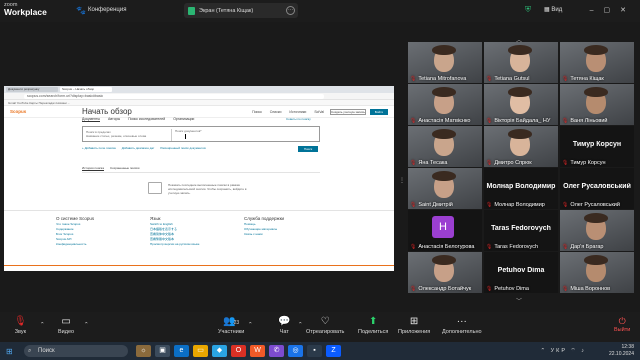  I want to click on search-icon: ⌕, so click(30, 351).